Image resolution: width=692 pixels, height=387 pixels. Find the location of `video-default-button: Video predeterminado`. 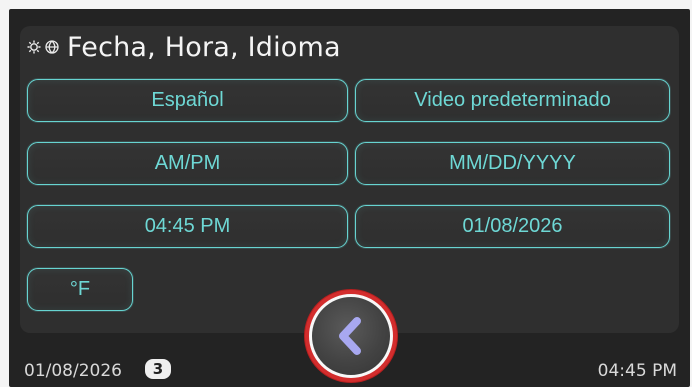

video-default-button: Video predeterminado is located at coordinates (512, 100).